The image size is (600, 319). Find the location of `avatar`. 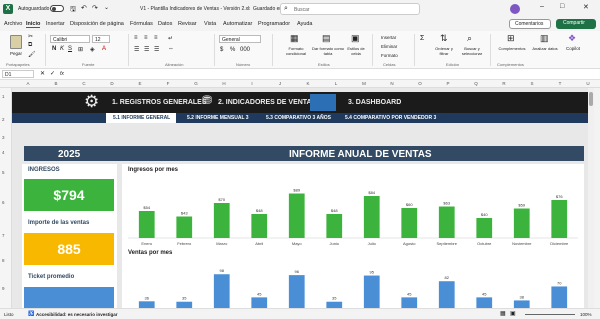

avatar is located at coordinates (515, 9).